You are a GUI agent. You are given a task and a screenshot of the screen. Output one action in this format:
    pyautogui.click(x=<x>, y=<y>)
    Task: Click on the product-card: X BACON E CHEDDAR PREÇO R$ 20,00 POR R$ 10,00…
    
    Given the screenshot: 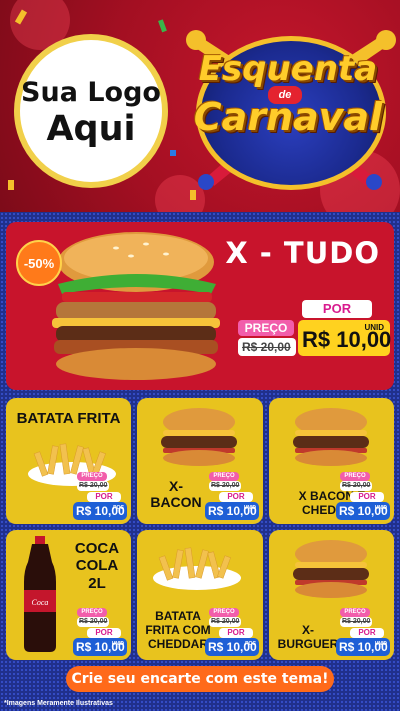 What is the action you would take?
    pyautogui.click(x=331, y=461)
    